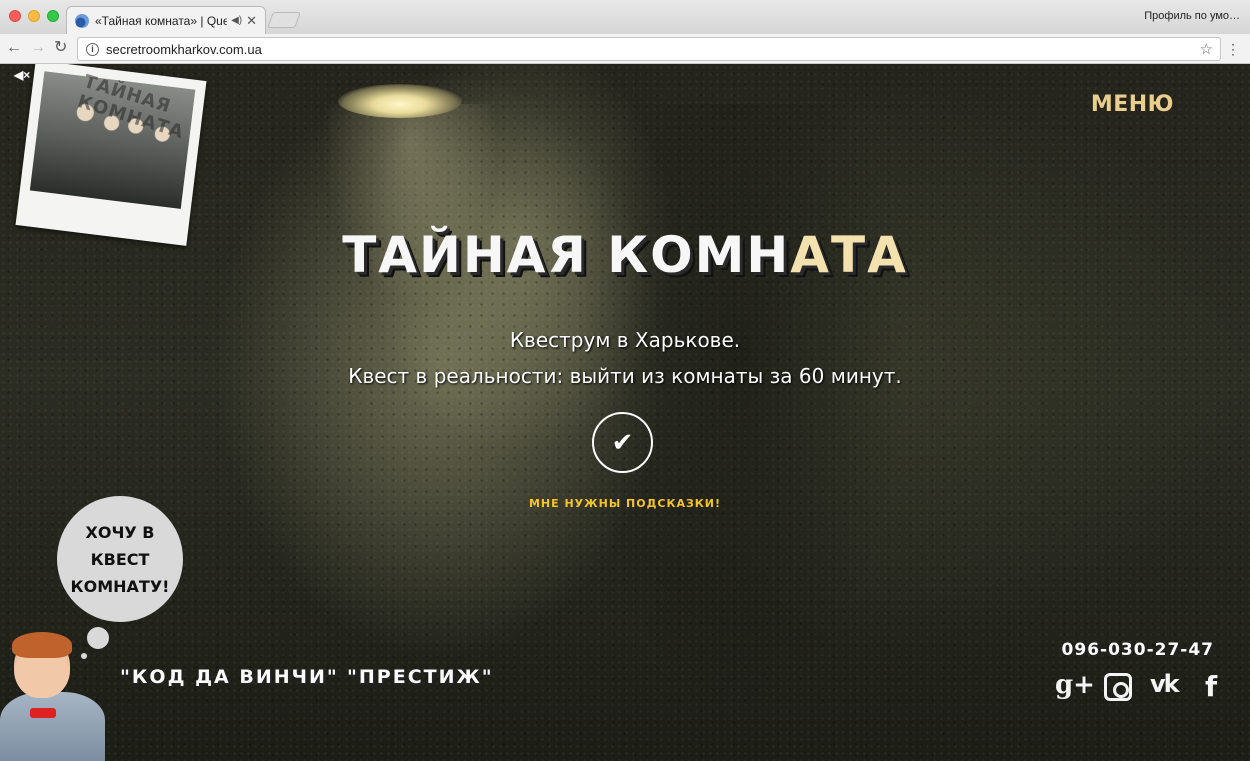 This screenshot has width=1250, height=761. I want to click on bubble-line3: КОМНАТУ!, so click(120, 586).